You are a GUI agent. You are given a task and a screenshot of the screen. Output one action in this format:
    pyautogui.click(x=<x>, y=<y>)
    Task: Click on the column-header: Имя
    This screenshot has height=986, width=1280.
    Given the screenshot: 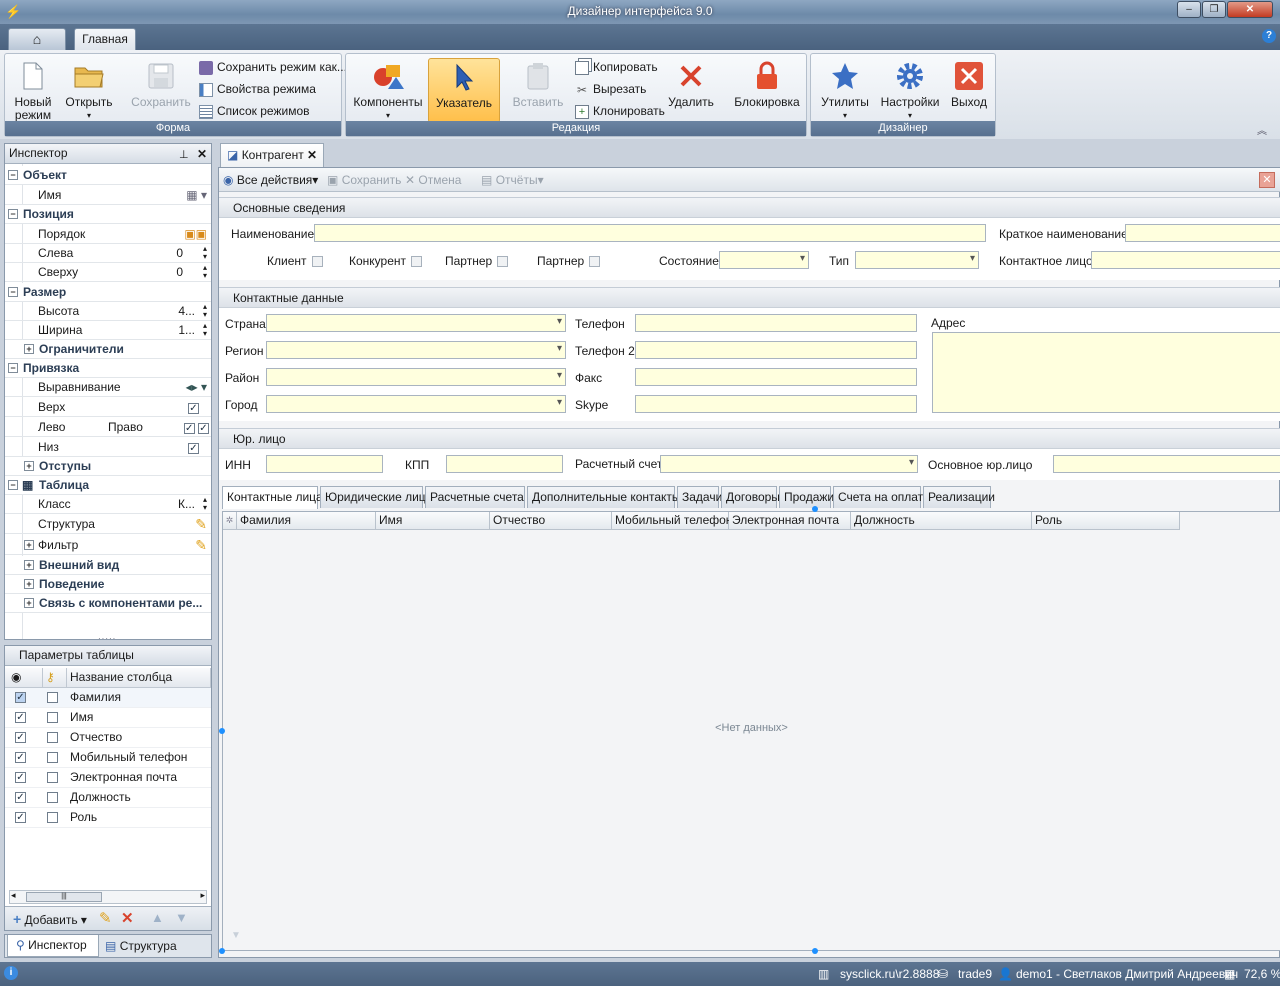 What is the action you would take?
    pyautogui.click(x=433, y=521)
    